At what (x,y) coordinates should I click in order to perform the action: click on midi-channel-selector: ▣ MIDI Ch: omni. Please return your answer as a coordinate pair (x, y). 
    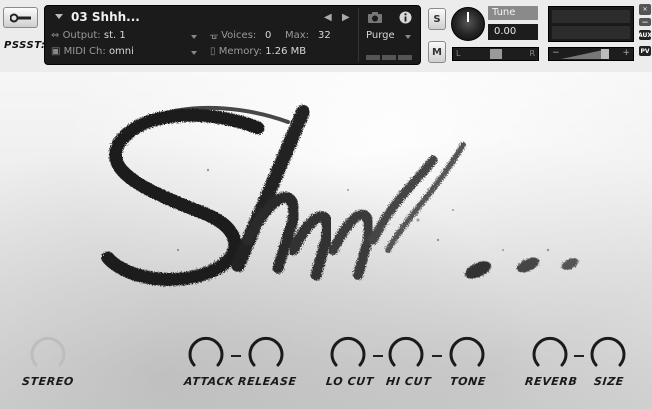
    Looking at the image, I should click on (92, 51).